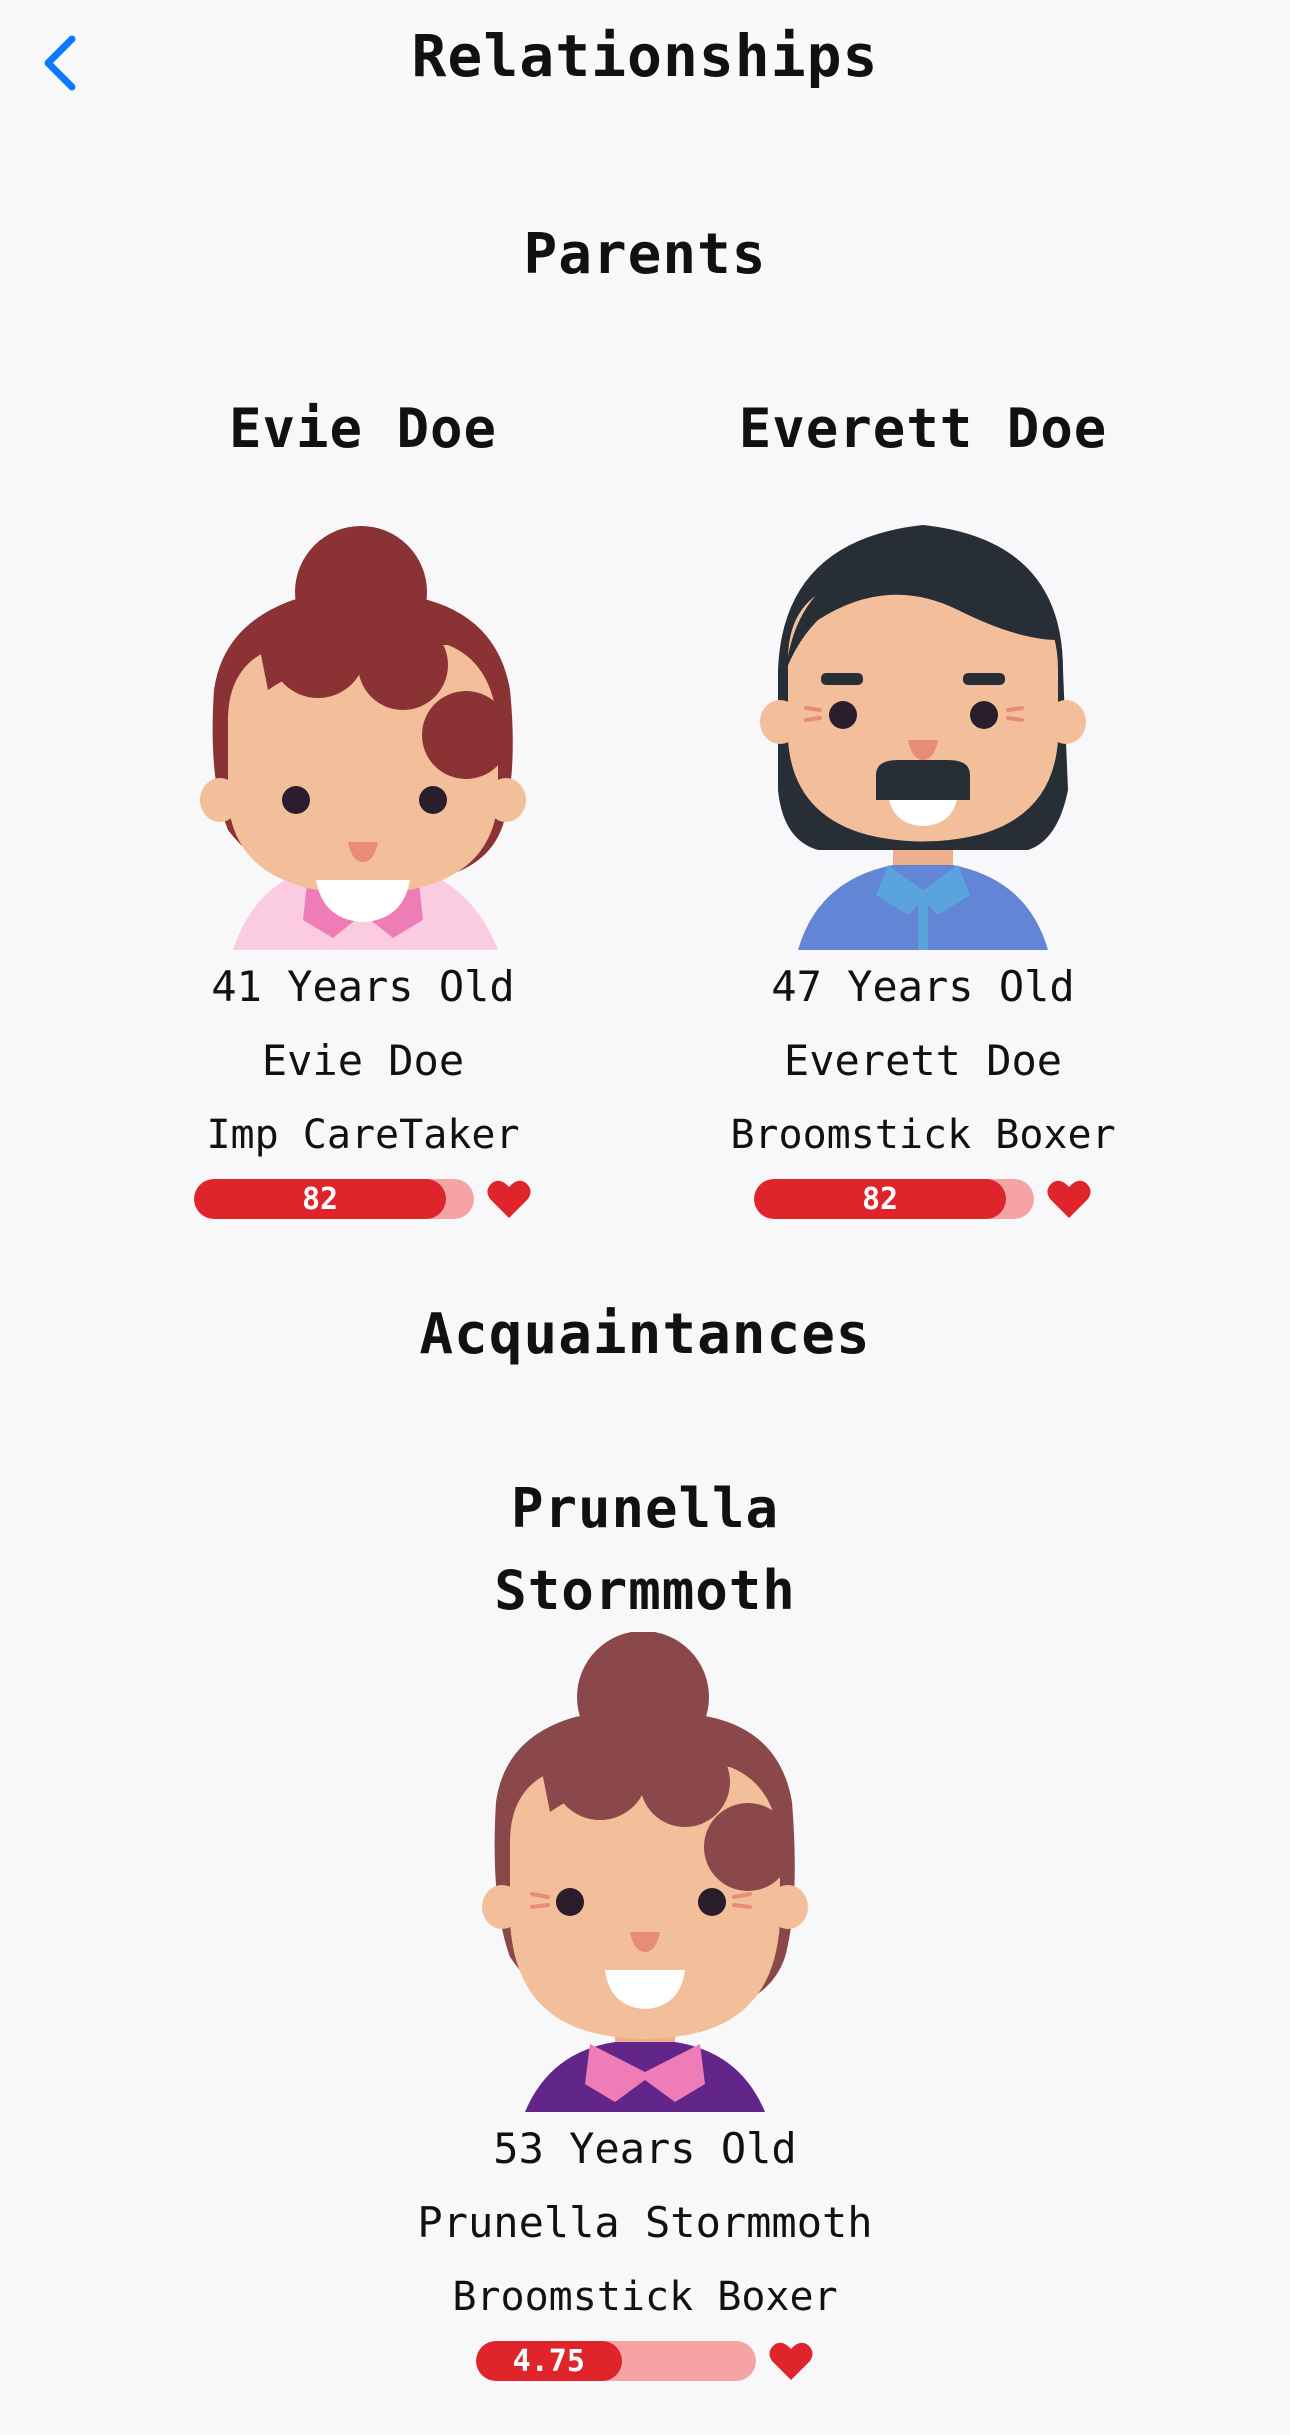 Image resolution: width=1290 pixels, height=2435 pixels. I want to click on person-age: 41 Years Old, so click(363, 986).